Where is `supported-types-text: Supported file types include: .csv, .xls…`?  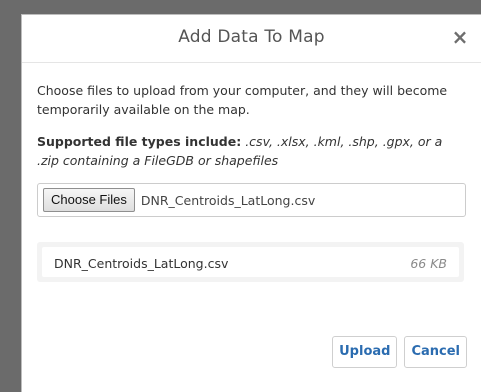 supported-types-text: Supported file types include: .csv, .xls… is located at coordinates (252, 151).